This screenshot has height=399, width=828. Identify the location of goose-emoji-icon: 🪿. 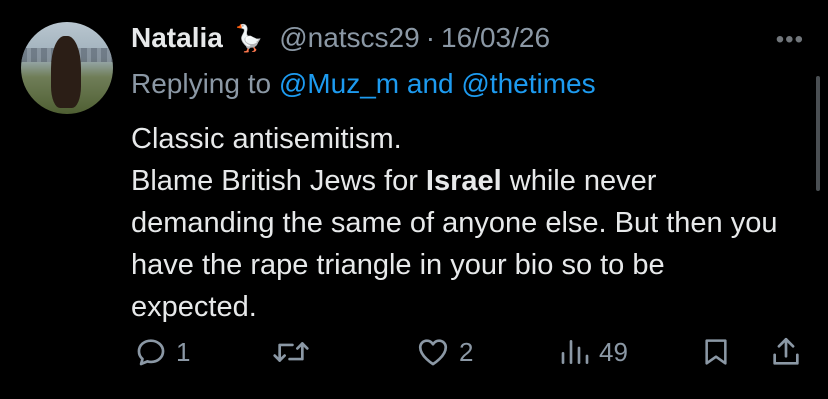
(249, 38).